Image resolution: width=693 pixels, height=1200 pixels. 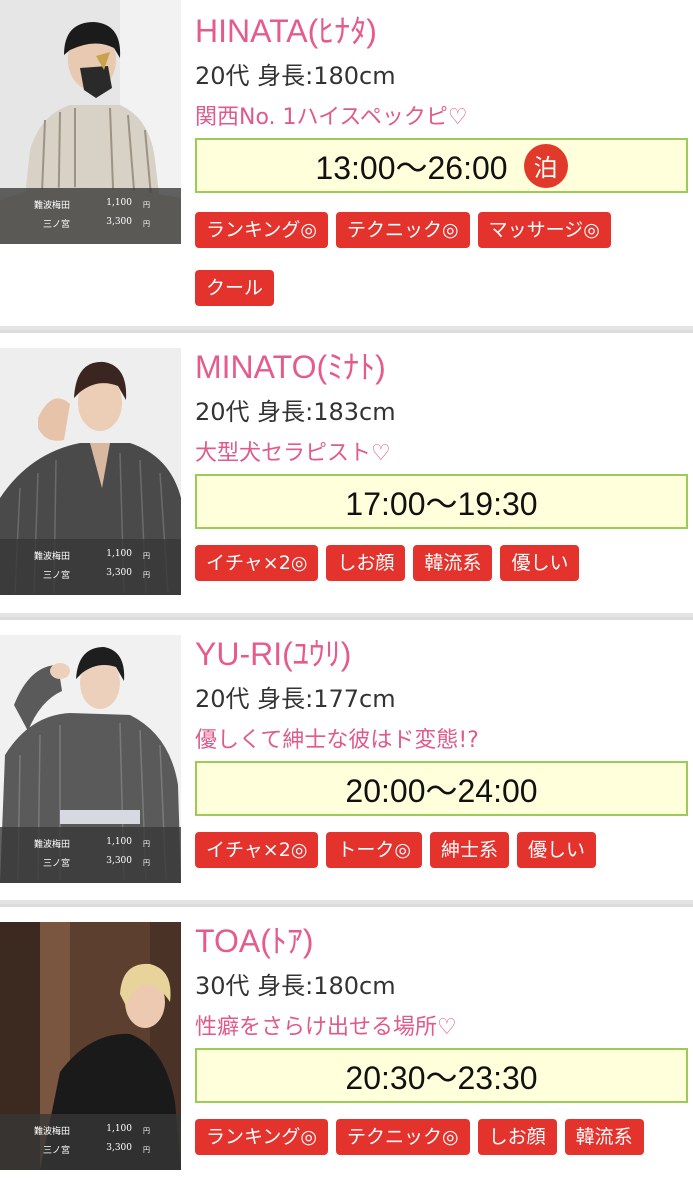 What do you see at coordinates (331, 117) in the screenshot?
I see `cast-catchphrase: 関西No. 1ハイスペックピ♡` at bounding box center [331, 117].